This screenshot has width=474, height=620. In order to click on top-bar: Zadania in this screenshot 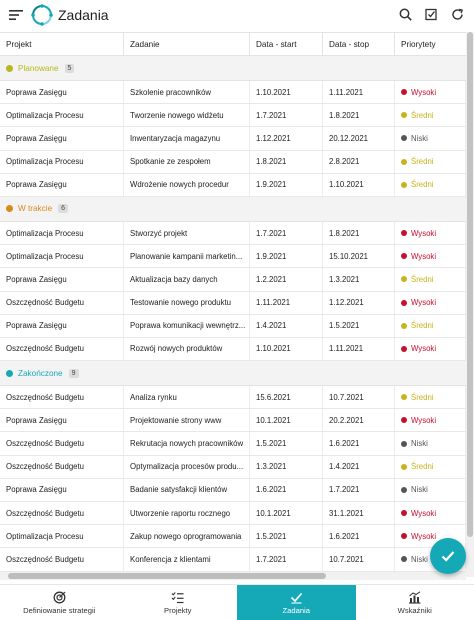, I will do `click(237, 15)`.